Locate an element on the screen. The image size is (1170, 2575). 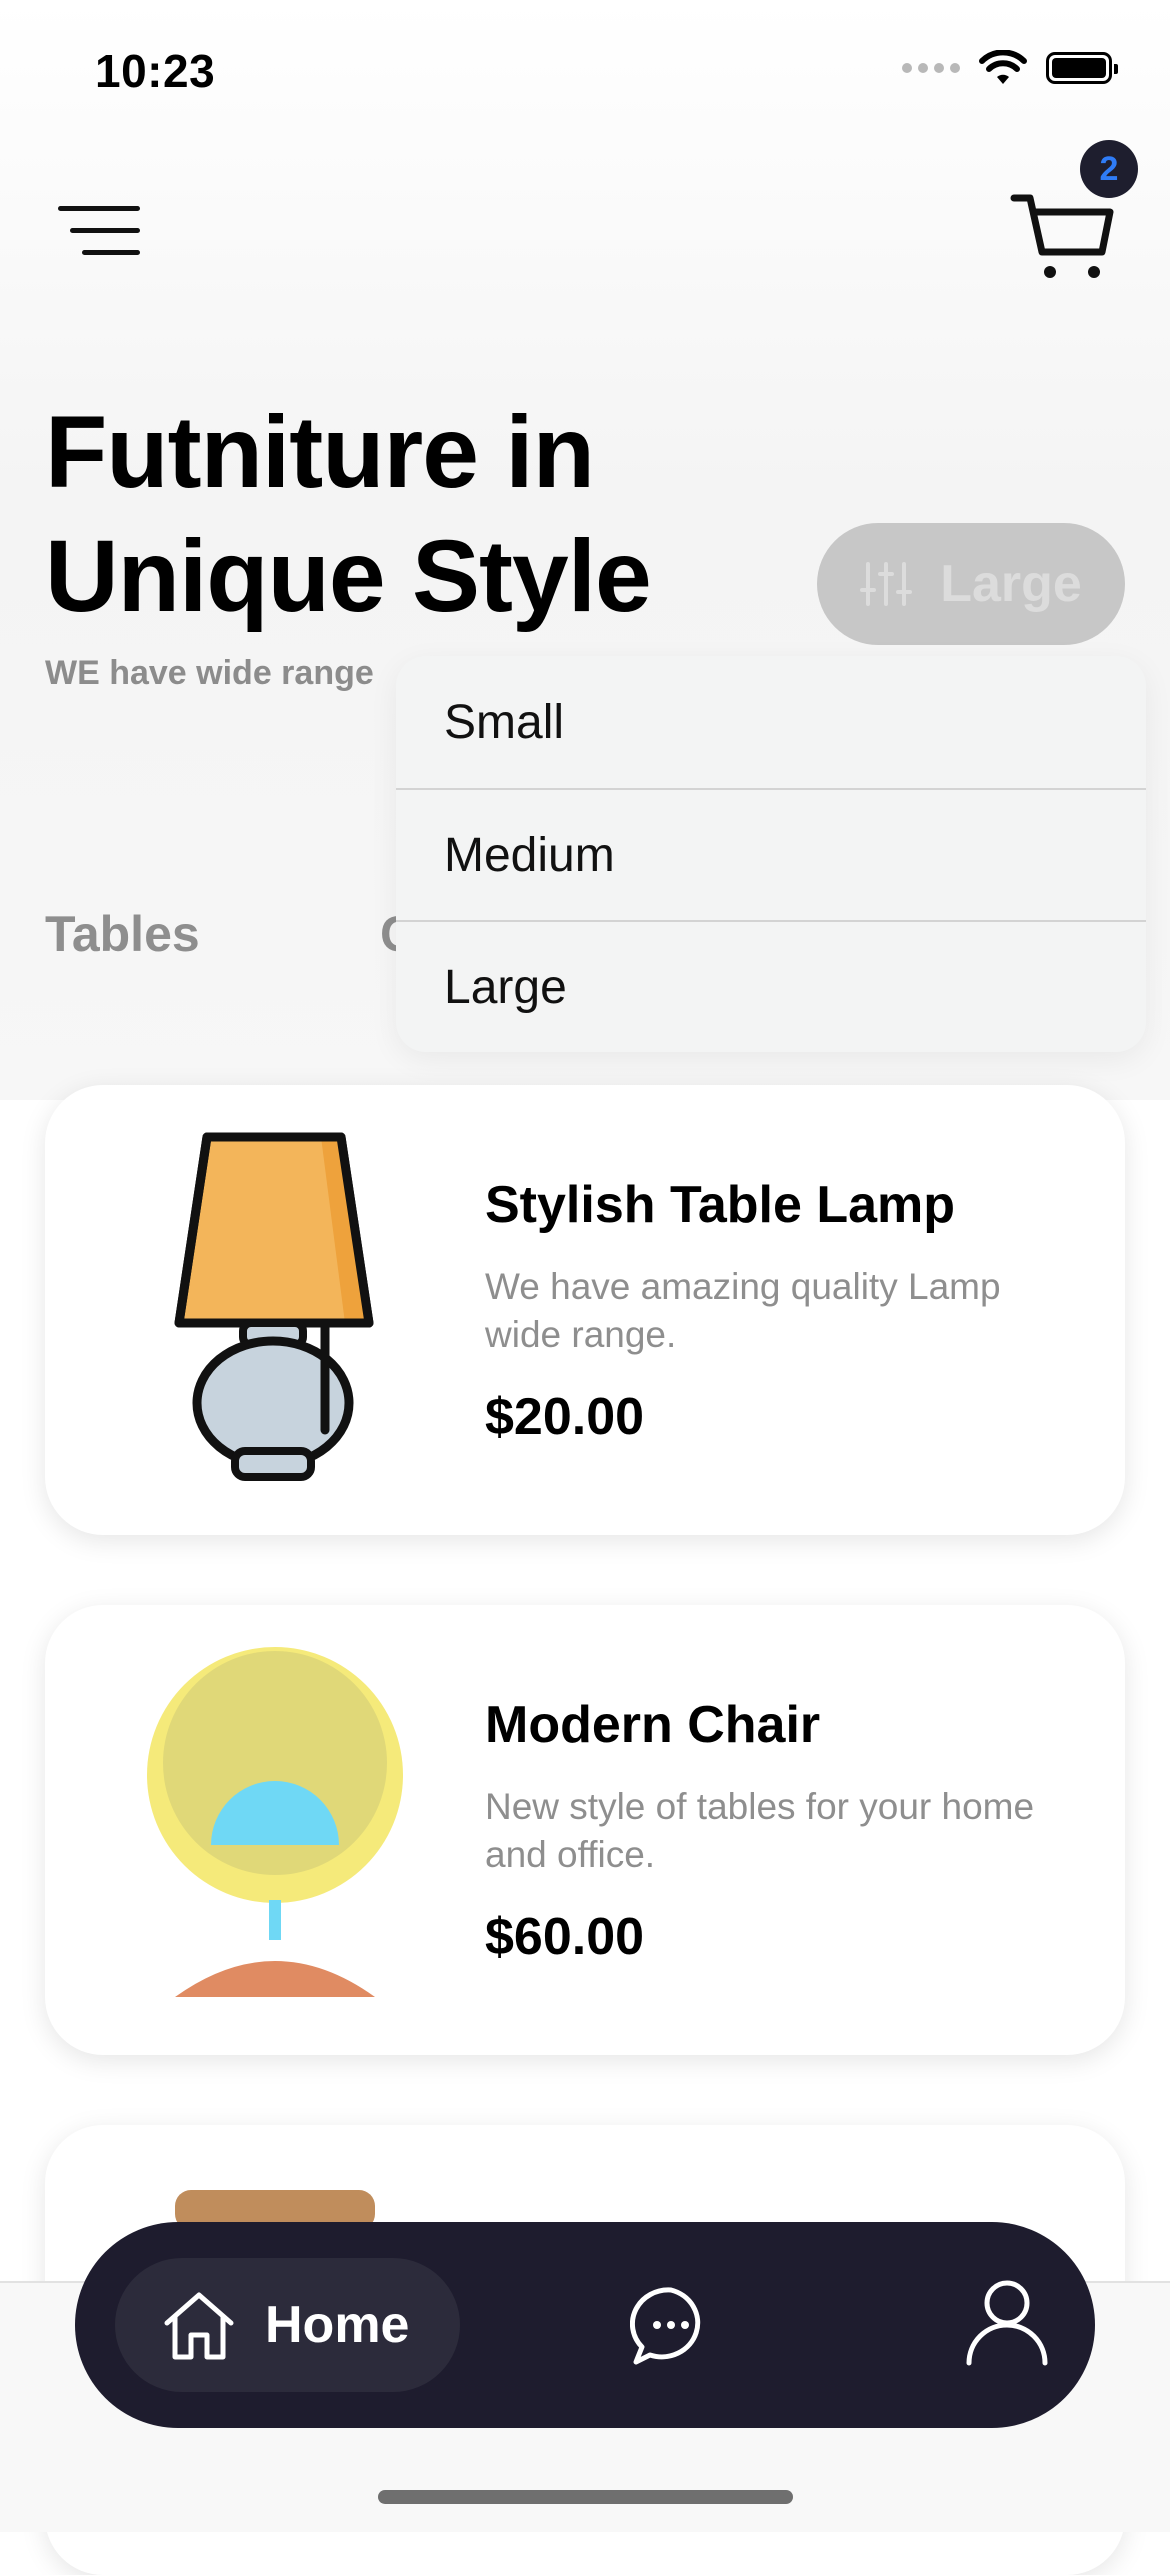
wifi-icon is located at coordinates (1003, 67).